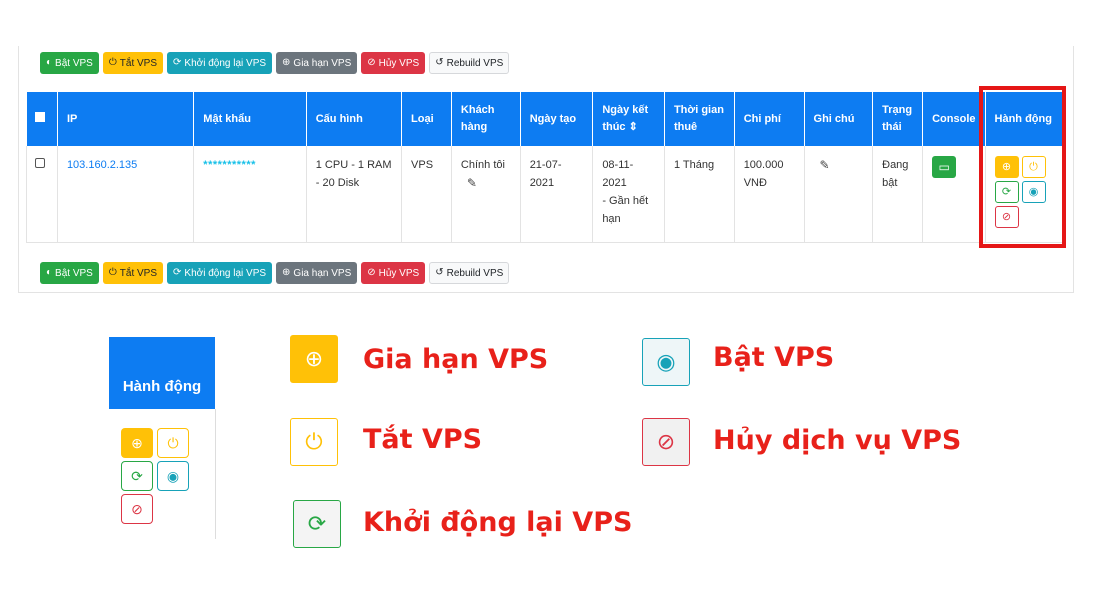 Image resolution: width=1094 pixels, height=601 pixels. I want to click on header-ip: IP, so click(126, 119).